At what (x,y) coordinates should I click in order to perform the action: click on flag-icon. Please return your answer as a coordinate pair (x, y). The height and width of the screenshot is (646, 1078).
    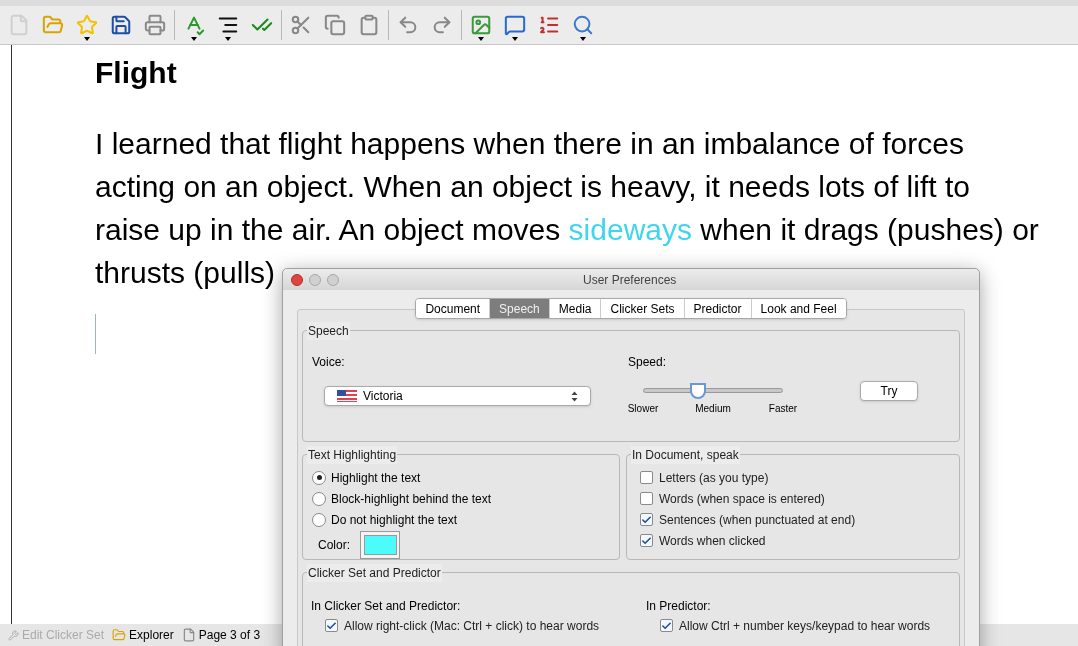
    Looking at the image, I should click on (347, 396).